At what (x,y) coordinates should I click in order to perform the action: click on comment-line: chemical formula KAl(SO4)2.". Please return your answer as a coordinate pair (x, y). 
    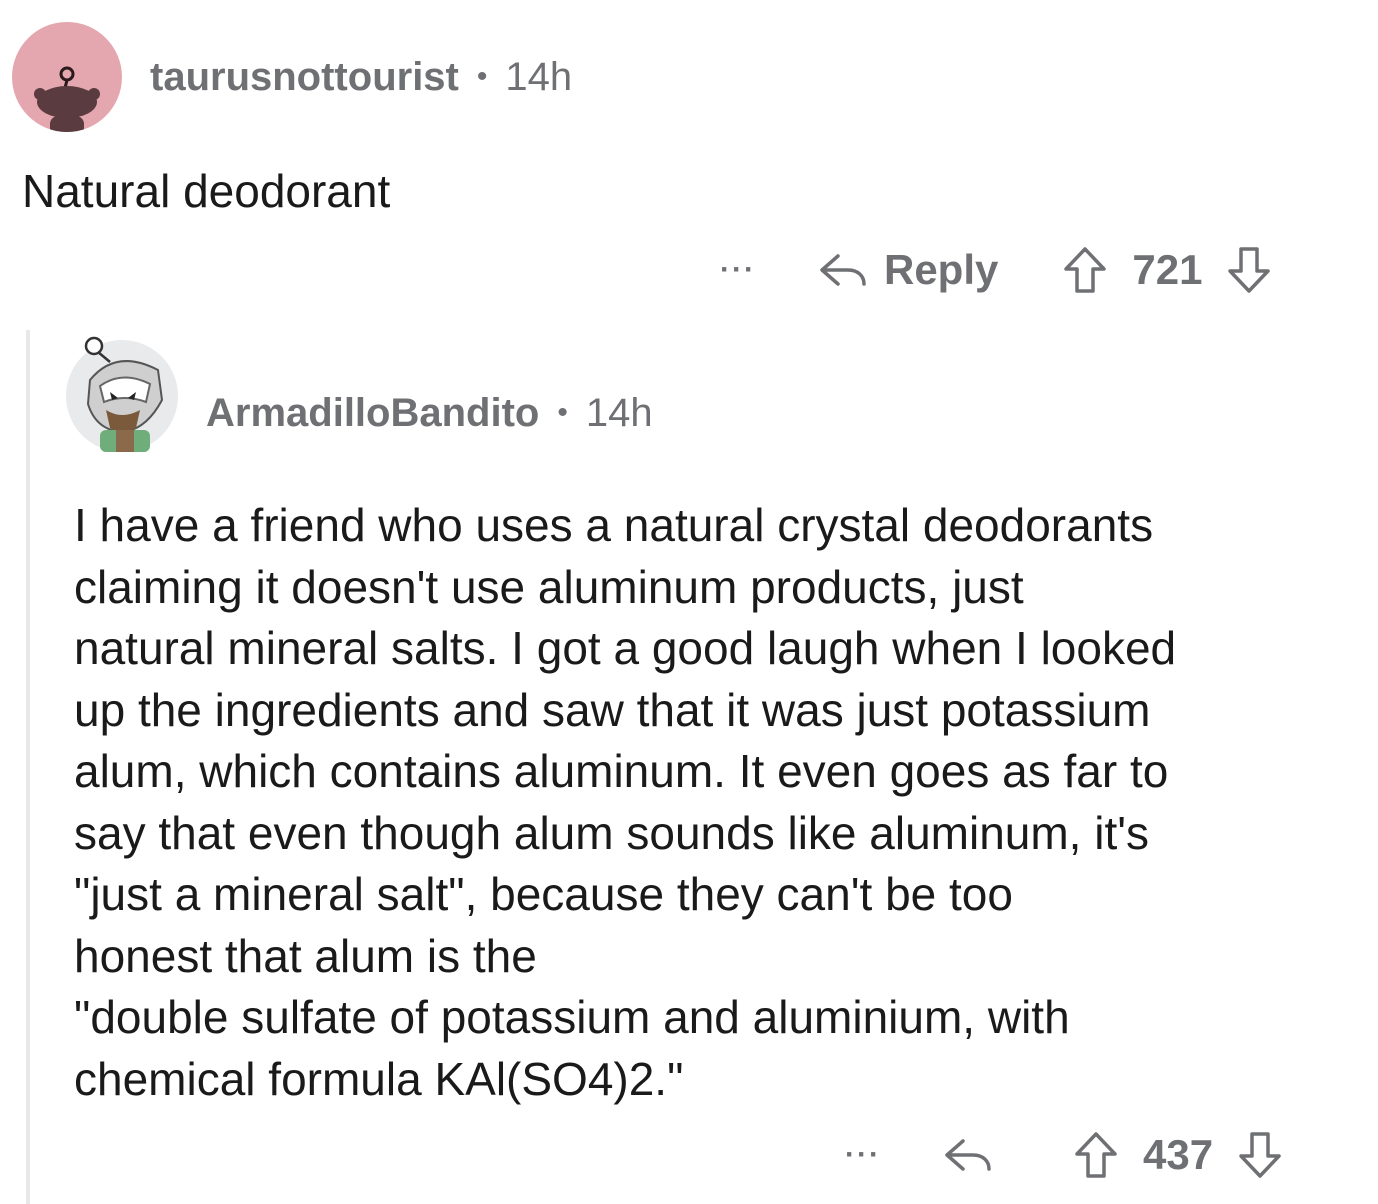
    Looking at the image, I should click on (379, 1078).